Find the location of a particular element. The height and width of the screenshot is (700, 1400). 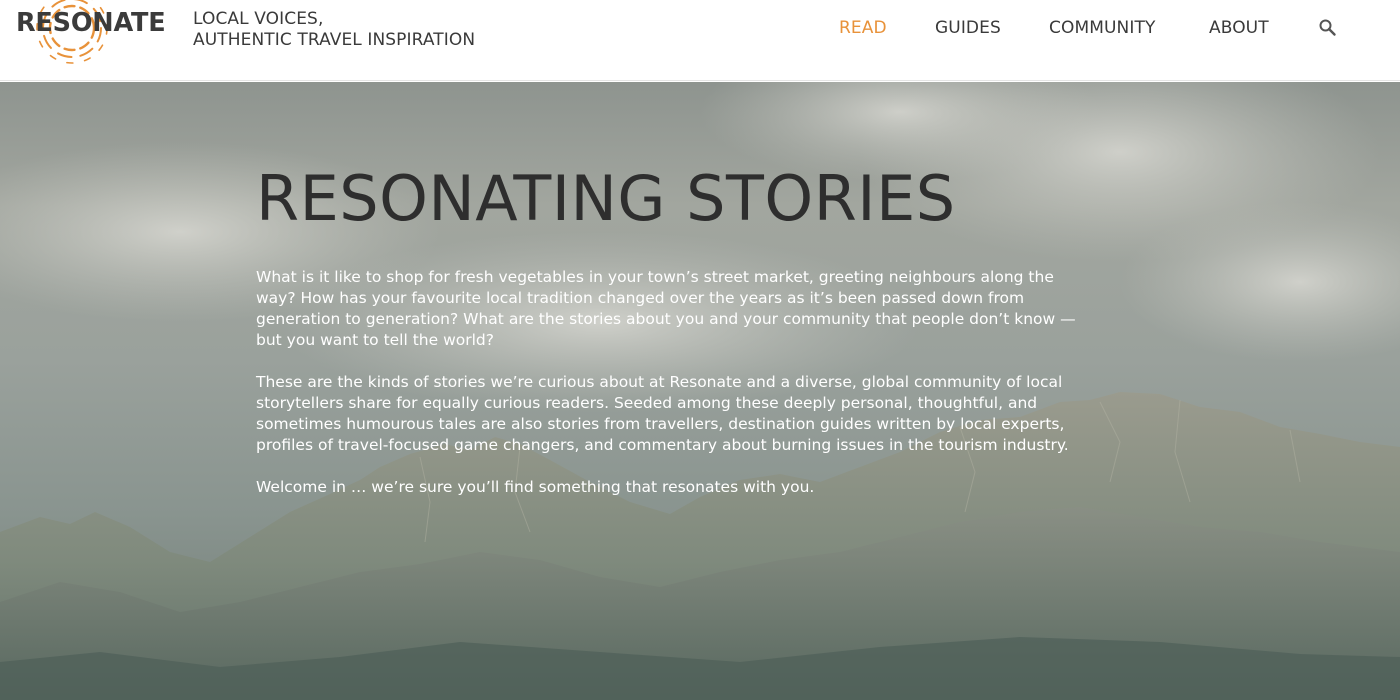

nav-item-read: READ is located at coordinates (863, 28).